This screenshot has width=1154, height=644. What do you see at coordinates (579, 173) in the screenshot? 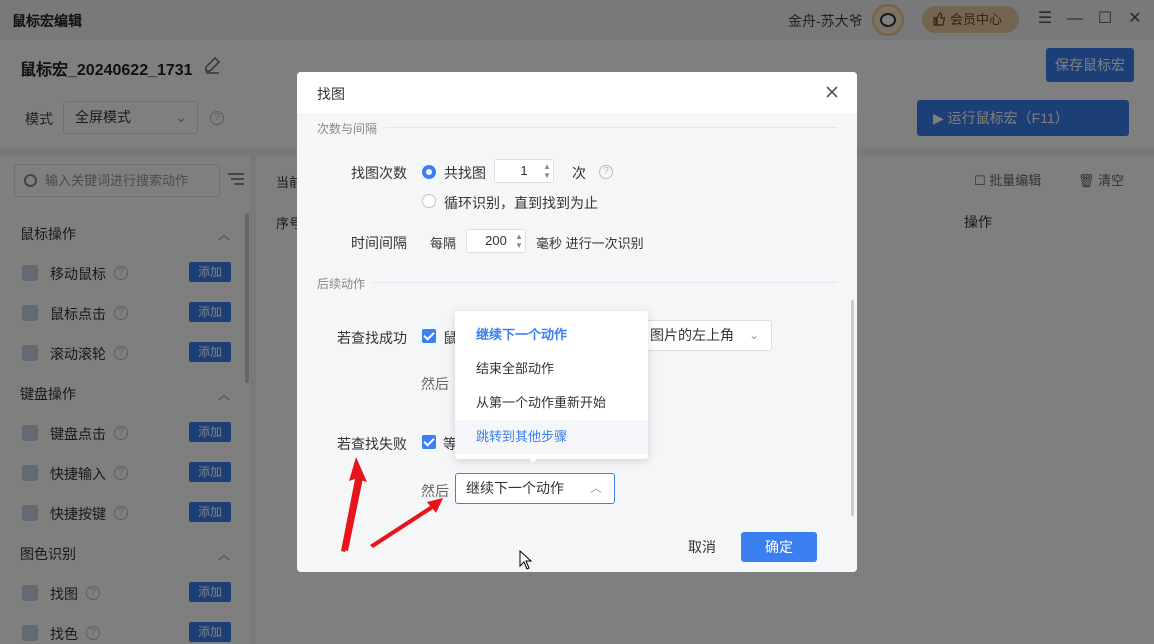
I see `times-unit: 次` at bounding box center [579, 173].